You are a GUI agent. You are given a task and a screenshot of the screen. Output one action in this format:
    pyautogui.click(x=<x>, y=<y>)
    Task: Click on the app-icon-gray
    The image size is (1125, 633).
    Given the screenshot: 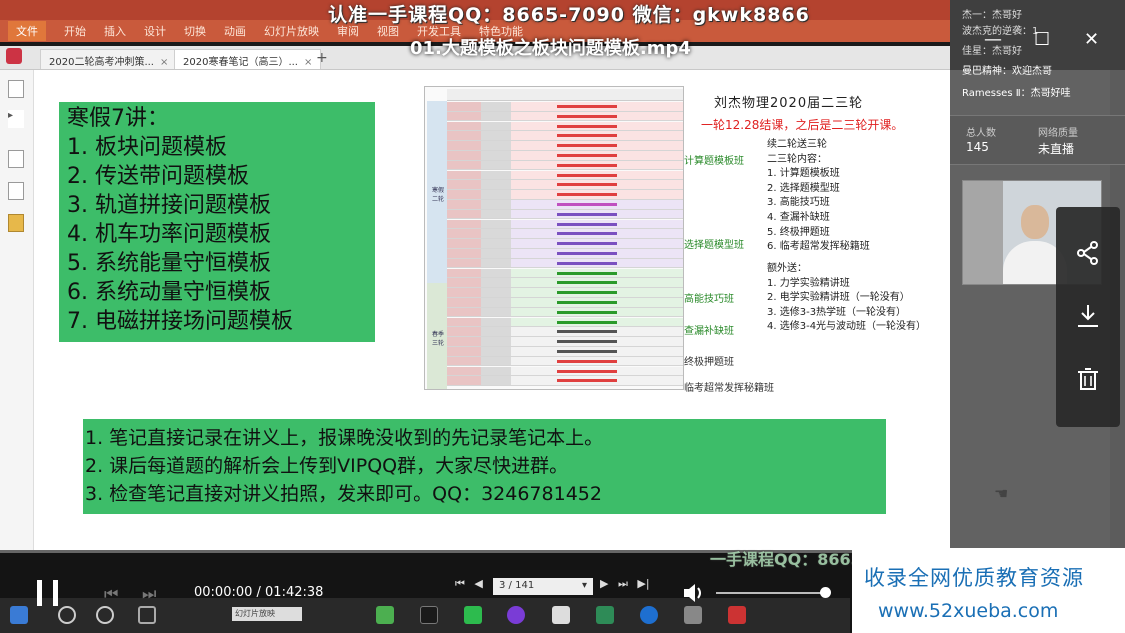 What is the action you would take?
    pyautogui.click(x=693, y=615)
    